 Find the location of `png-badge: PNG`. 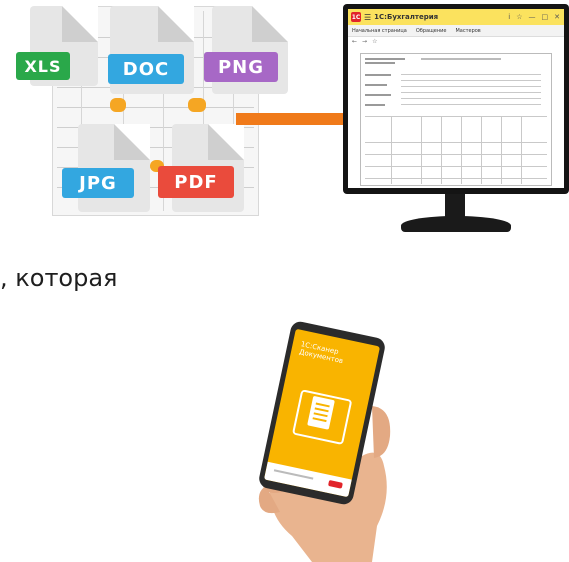

png-badge: PNG is located at coordinates (241, 67).